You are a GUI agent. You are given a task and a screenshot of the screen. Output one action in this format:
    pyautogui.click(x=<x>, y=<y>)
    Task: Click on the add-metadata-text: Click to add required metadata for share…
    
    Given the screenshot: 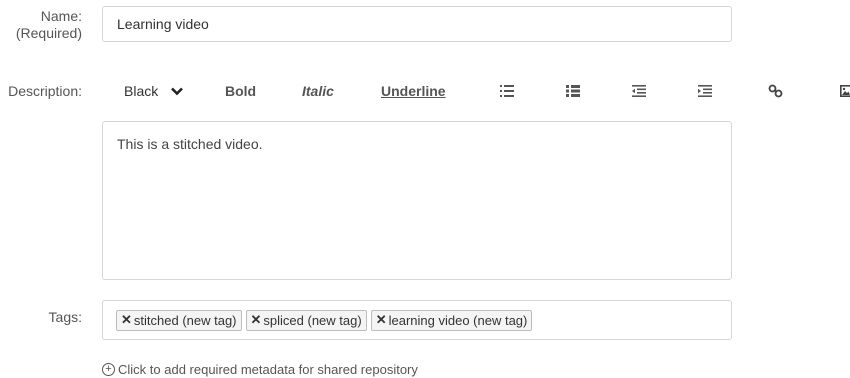 What is the action you would take?
    pyautogui.click(x=268, y=369)
    